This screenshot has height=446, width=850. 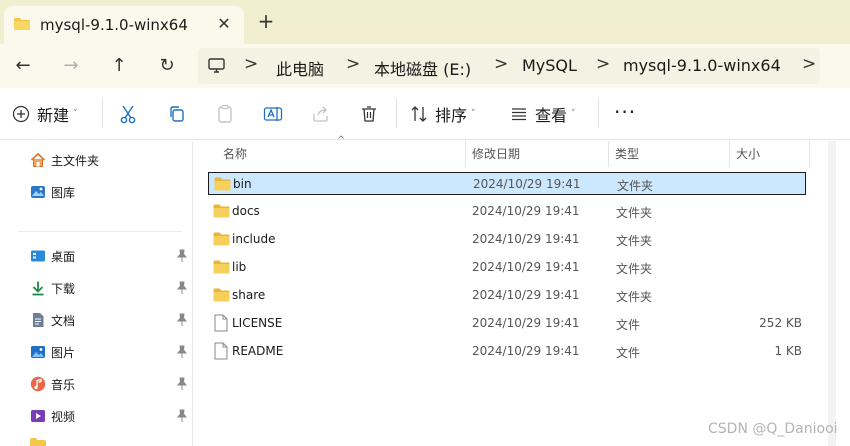 I want to click on breadcrumb-mysql: MySQL, so click(x=549, y=65).